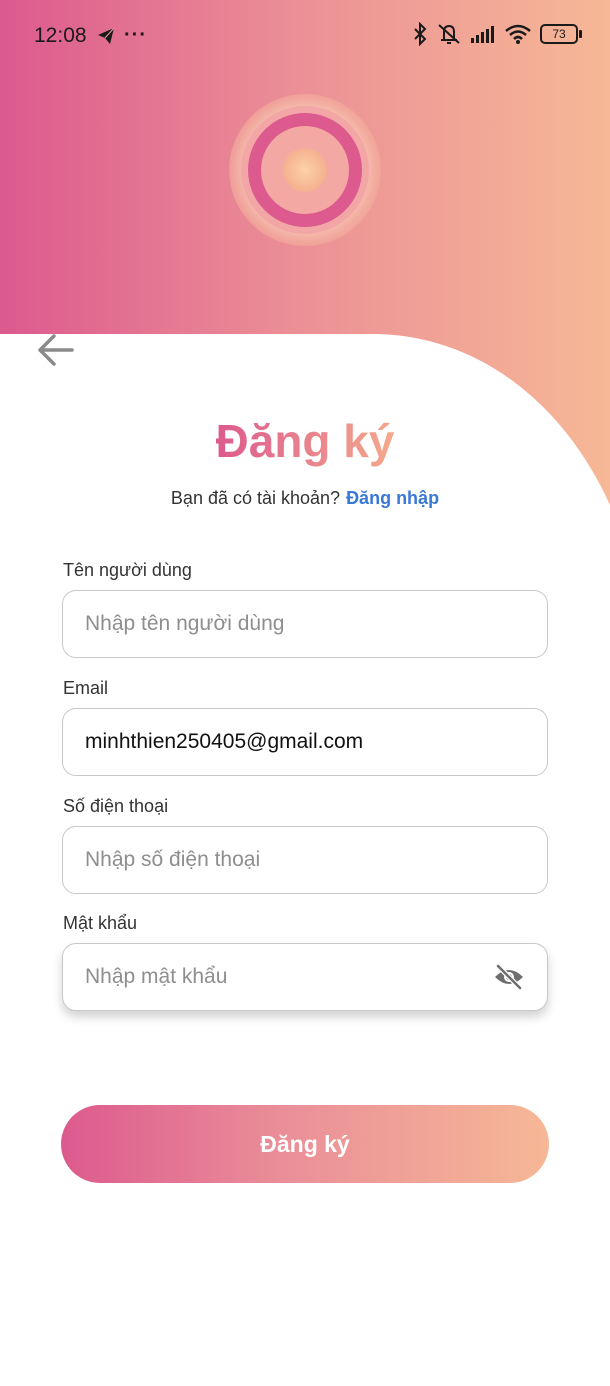 This screenshot has height=1386, width=610. I want to click on register-button-label: Đăng ký, so click(305, 1143).